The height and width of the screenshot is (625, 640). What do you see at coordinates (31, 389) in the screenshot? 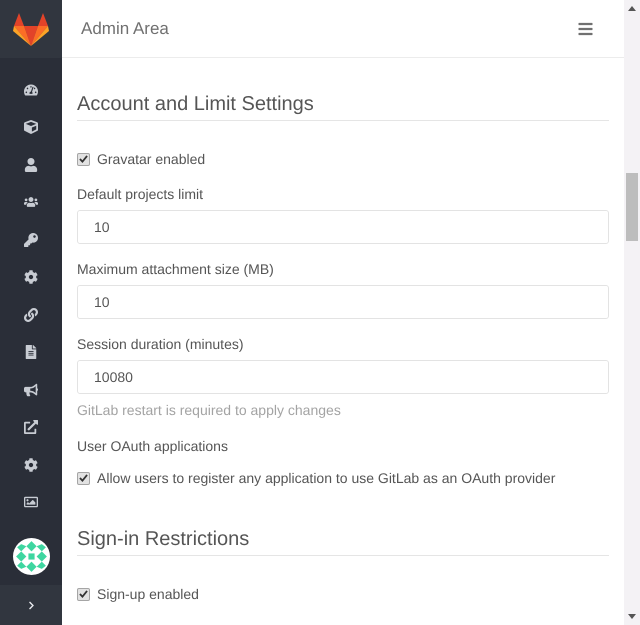
I see `megaphone-icon` at bounding box center [31, 389].